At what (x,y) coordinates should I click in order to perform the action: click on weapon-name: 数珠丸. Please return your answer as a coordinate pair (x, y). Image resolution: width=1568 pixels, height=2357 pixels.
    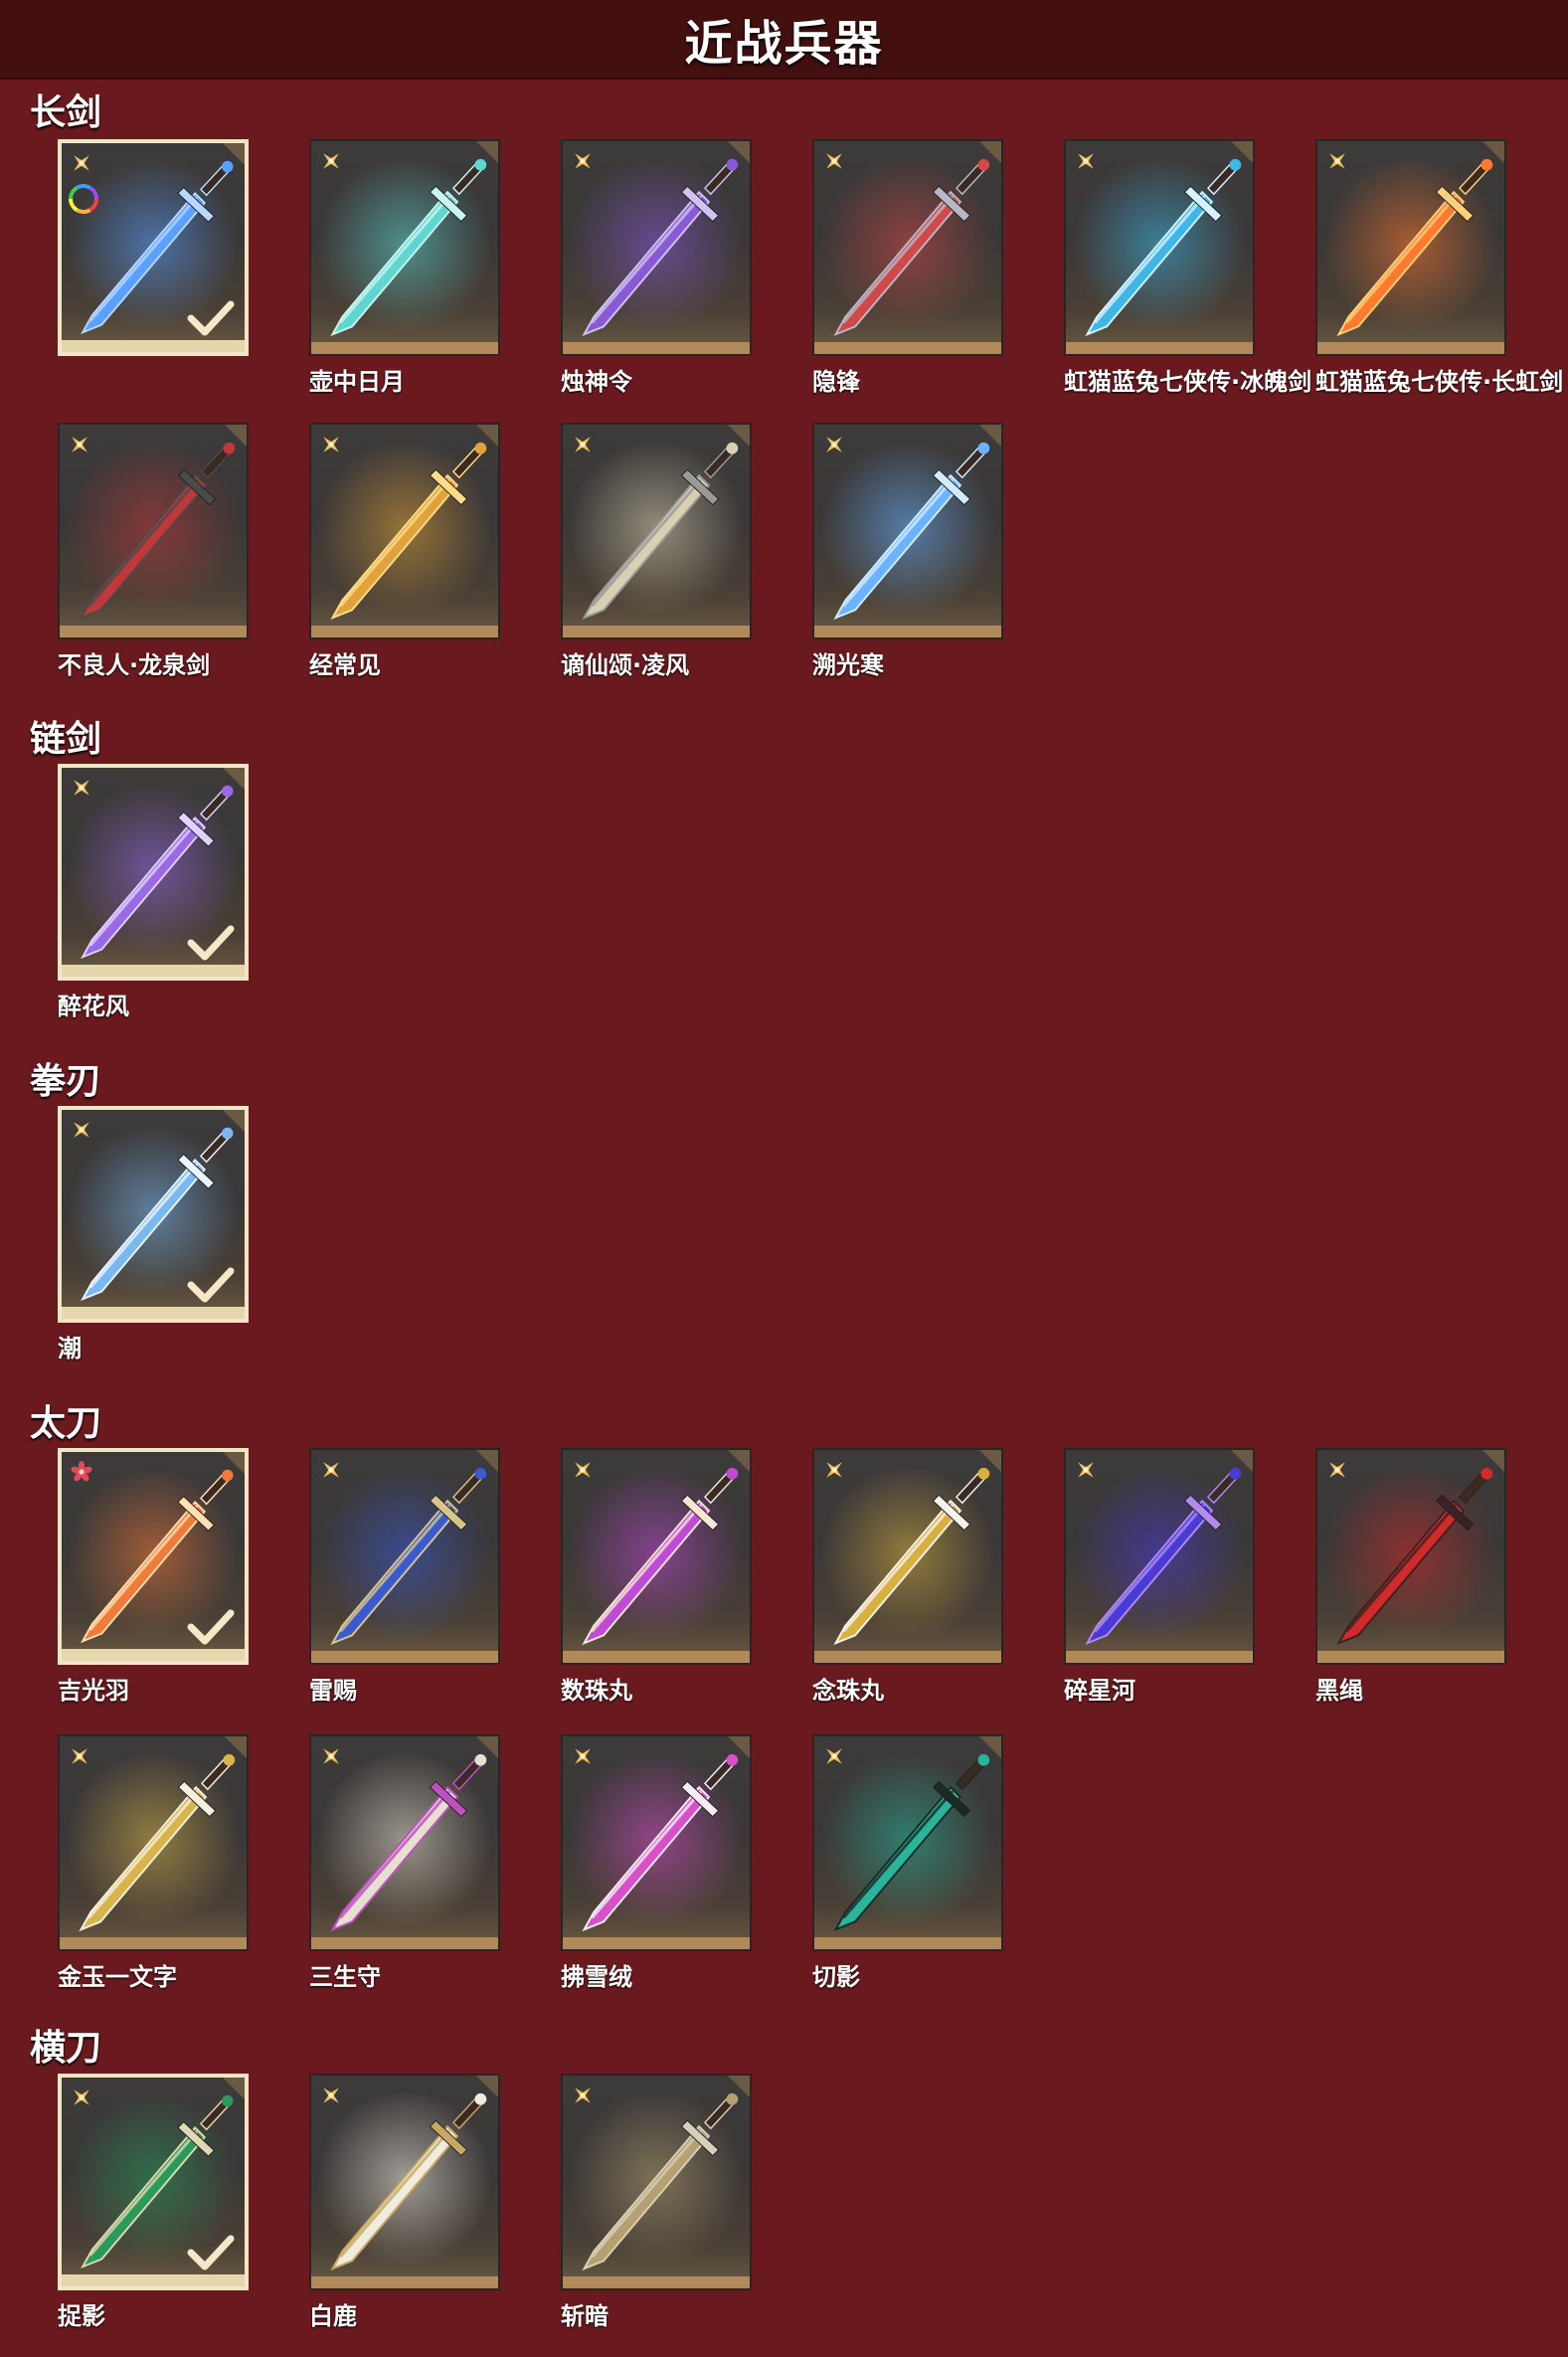
    Looking at the image, I should click on (596, 1691).